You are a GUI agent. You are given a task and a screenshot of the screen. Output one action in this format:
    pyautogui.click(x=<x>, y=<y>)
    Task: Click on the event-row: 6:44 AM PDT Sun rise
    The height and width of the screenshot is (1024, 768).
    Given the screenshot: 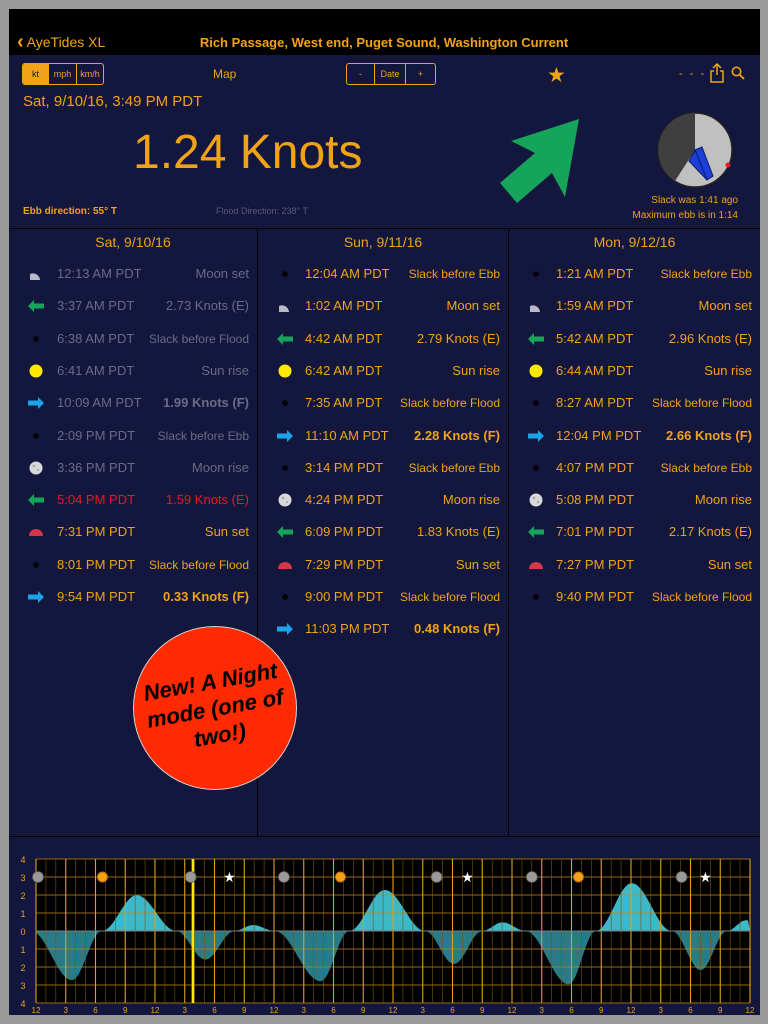 What is the action you would take?
    pyautogui.click(x=634, y=371)
    